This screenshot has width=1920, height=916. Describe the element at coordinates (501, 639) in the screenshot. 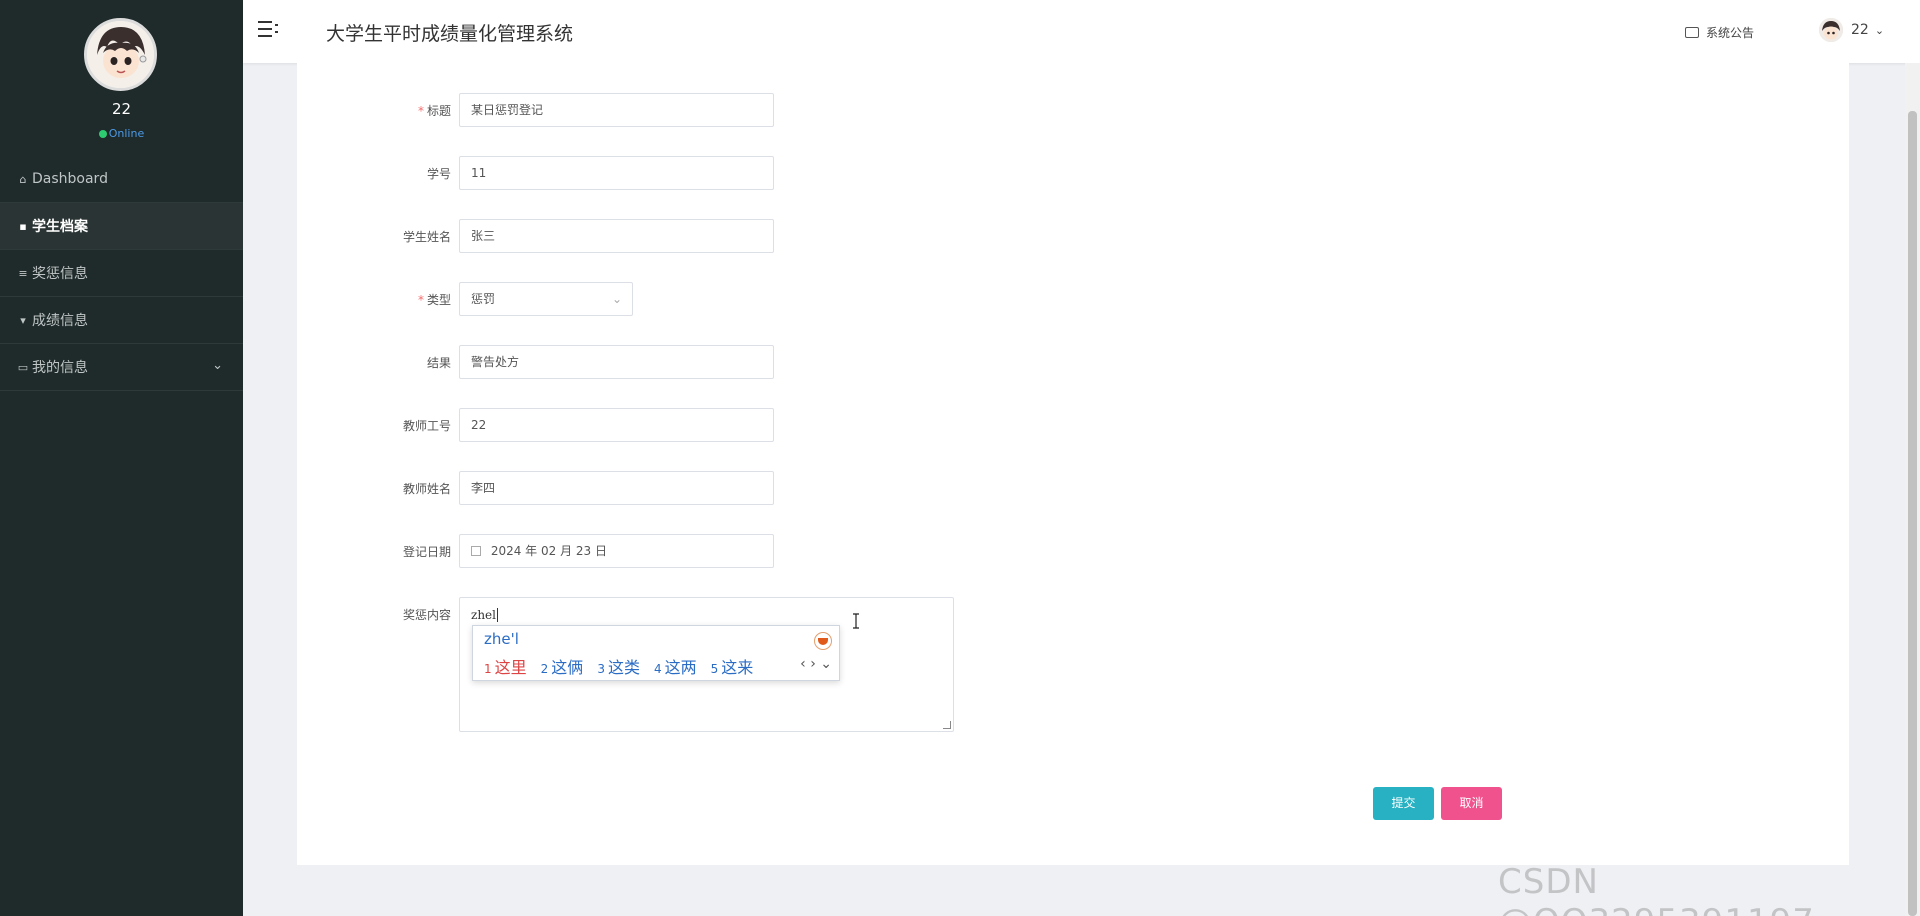

I see `ime-composition: zhe'l` at that location.